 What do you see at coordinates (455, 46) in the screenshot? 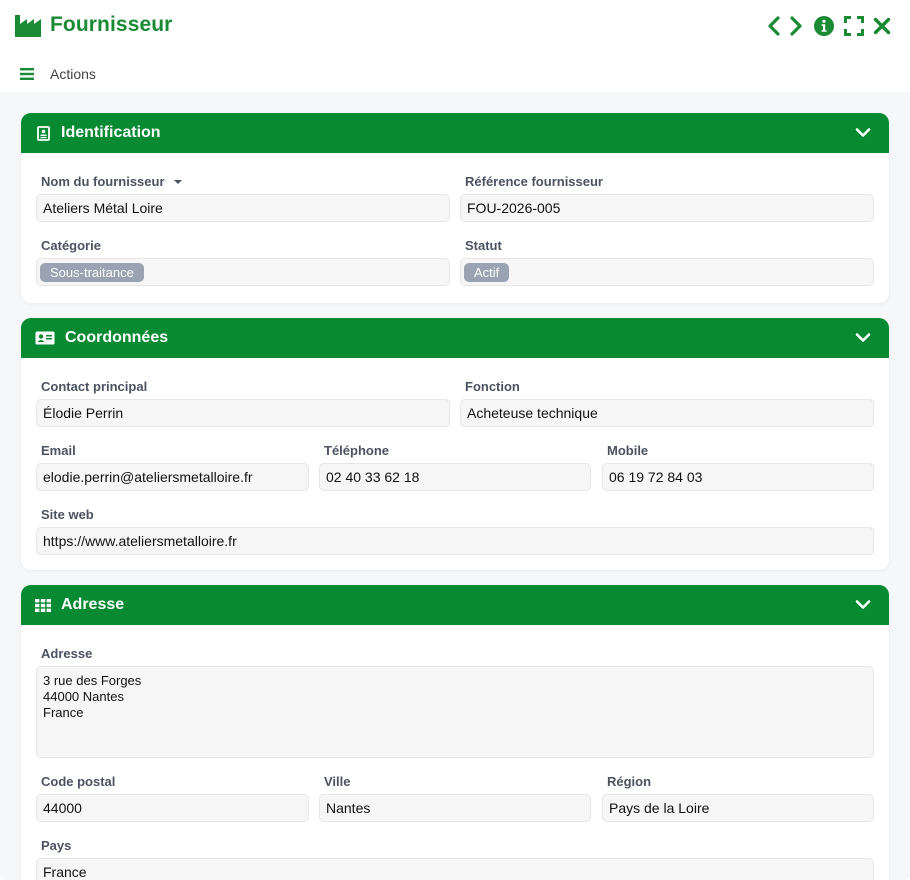
I see `title-bar: Fournisseur Actions` at bounding box center [455, 46].